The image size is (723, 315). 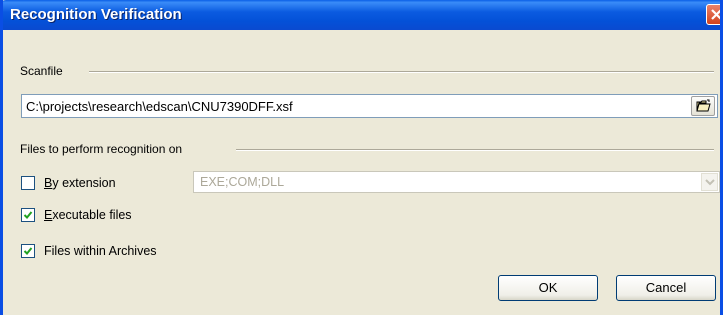 I want to click on files-within-archives-label: Files within Archives, so click(x=100, y=251).